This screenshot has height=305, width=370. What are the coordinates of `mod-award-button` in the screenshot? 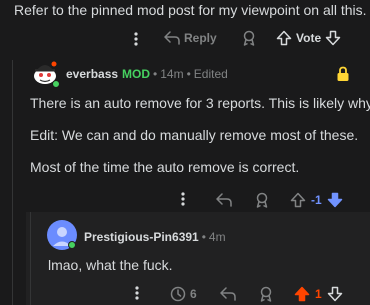 It's located at (262, 200).